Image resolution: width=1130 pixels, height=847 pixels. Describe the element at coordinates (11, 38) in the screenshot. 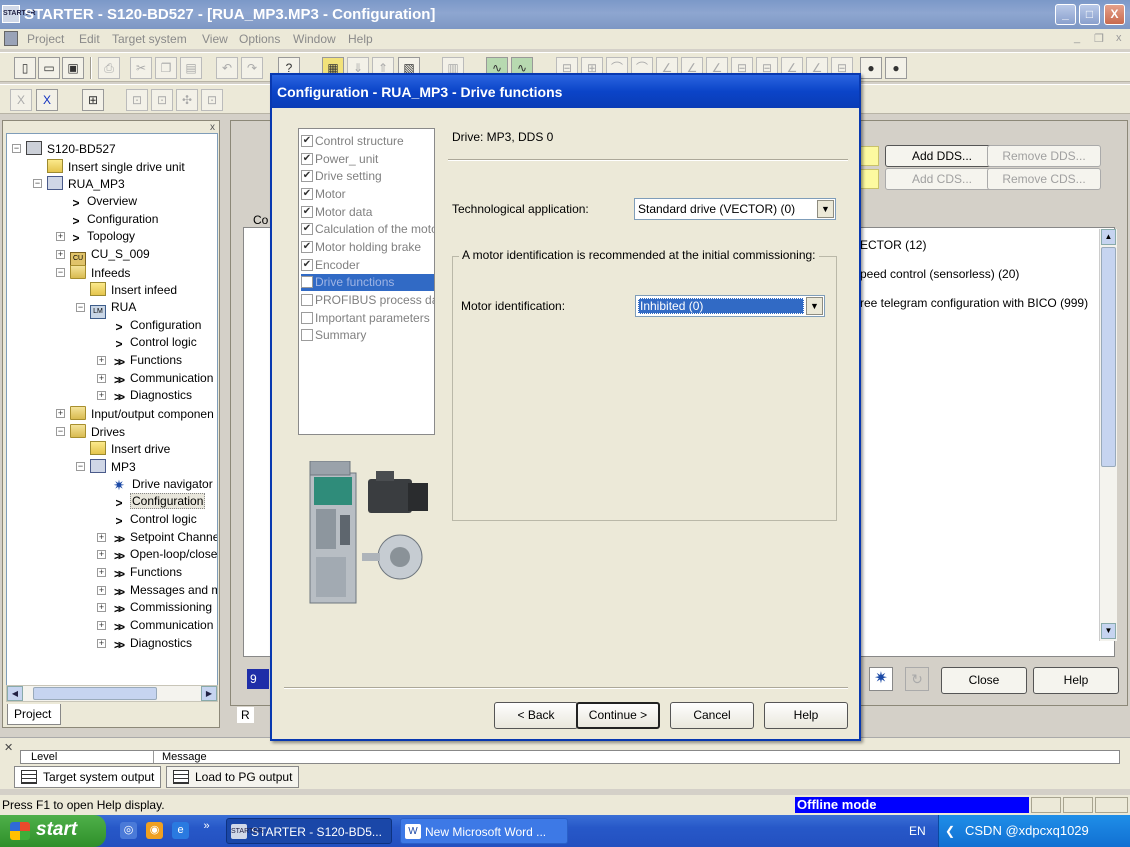

I see `project-menu-icon` at that location.